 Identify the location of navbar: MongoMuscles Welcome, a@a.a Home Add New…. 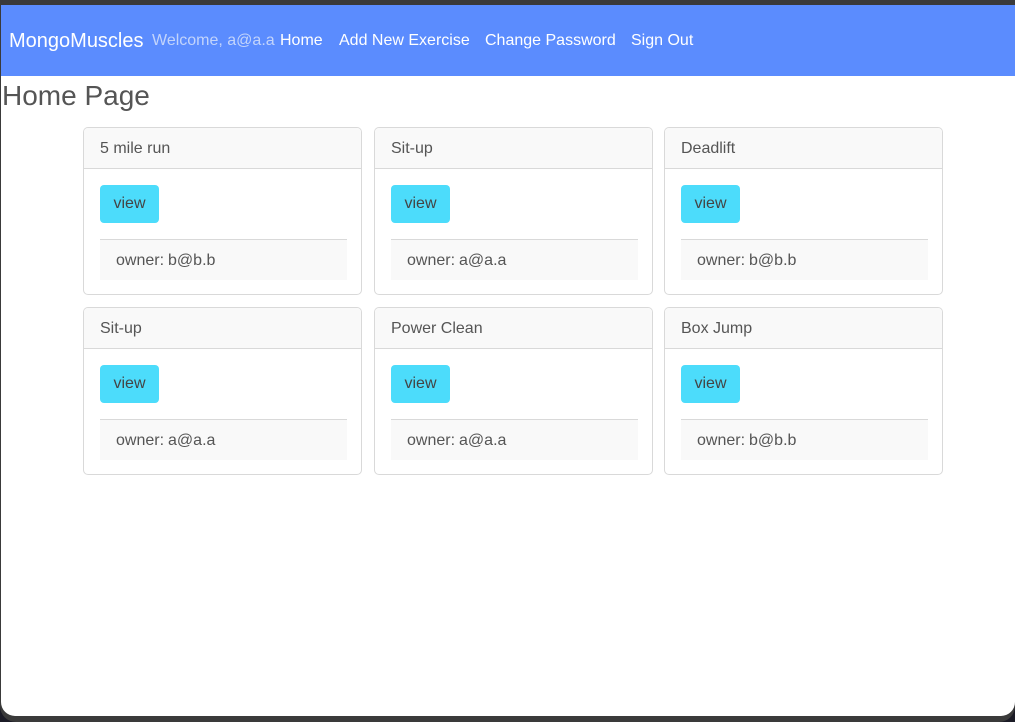
(508, 40).